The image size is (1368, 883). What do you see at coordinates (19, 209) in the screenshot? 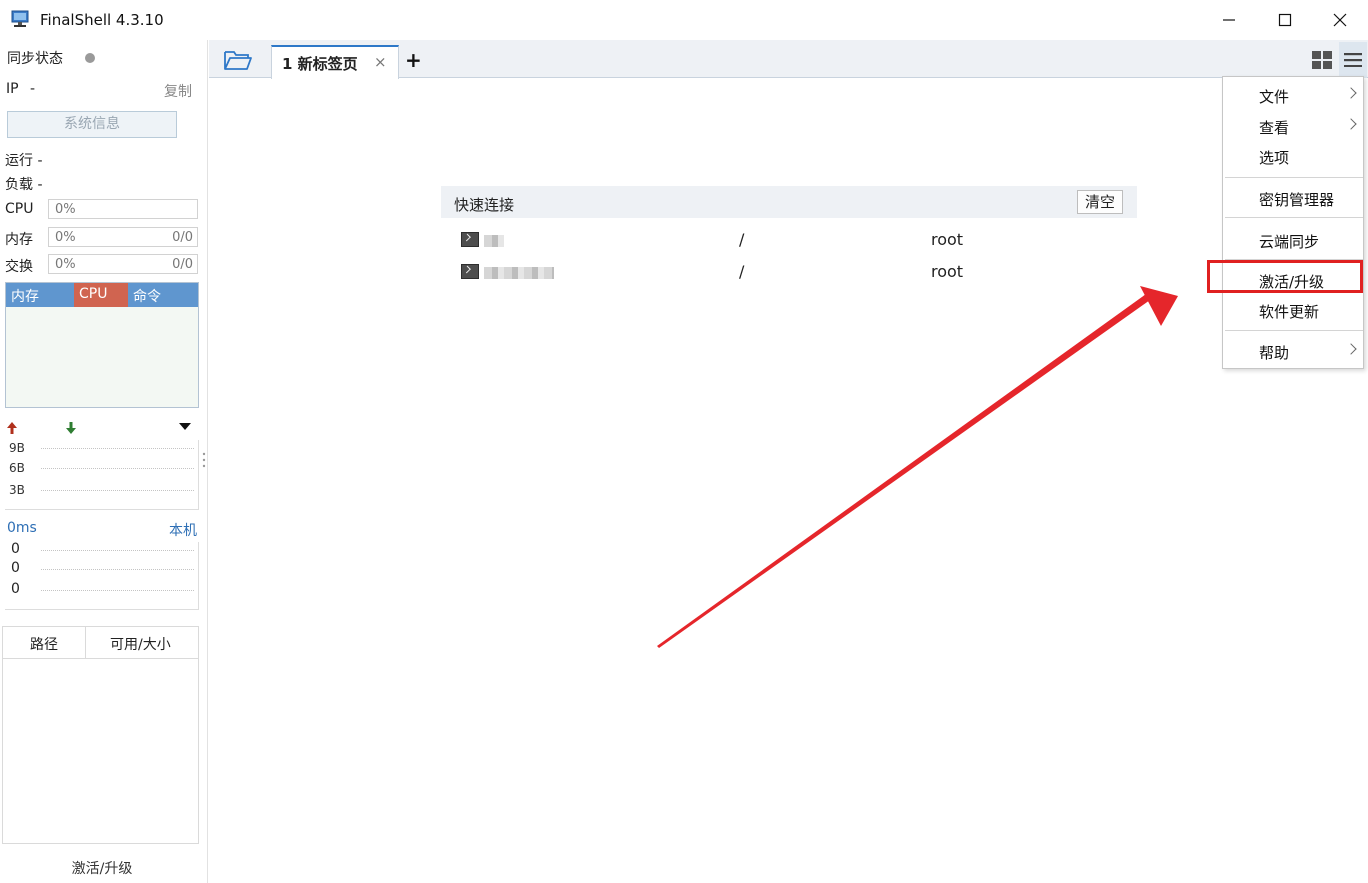
I see `cpu-label: CPU` at bounding box center [19, 209].